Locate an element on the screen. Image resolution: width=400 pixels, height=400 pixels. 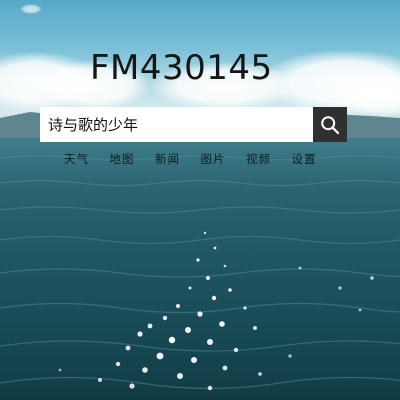
brand-title: FM430145 is located at coordinates (181, 68).